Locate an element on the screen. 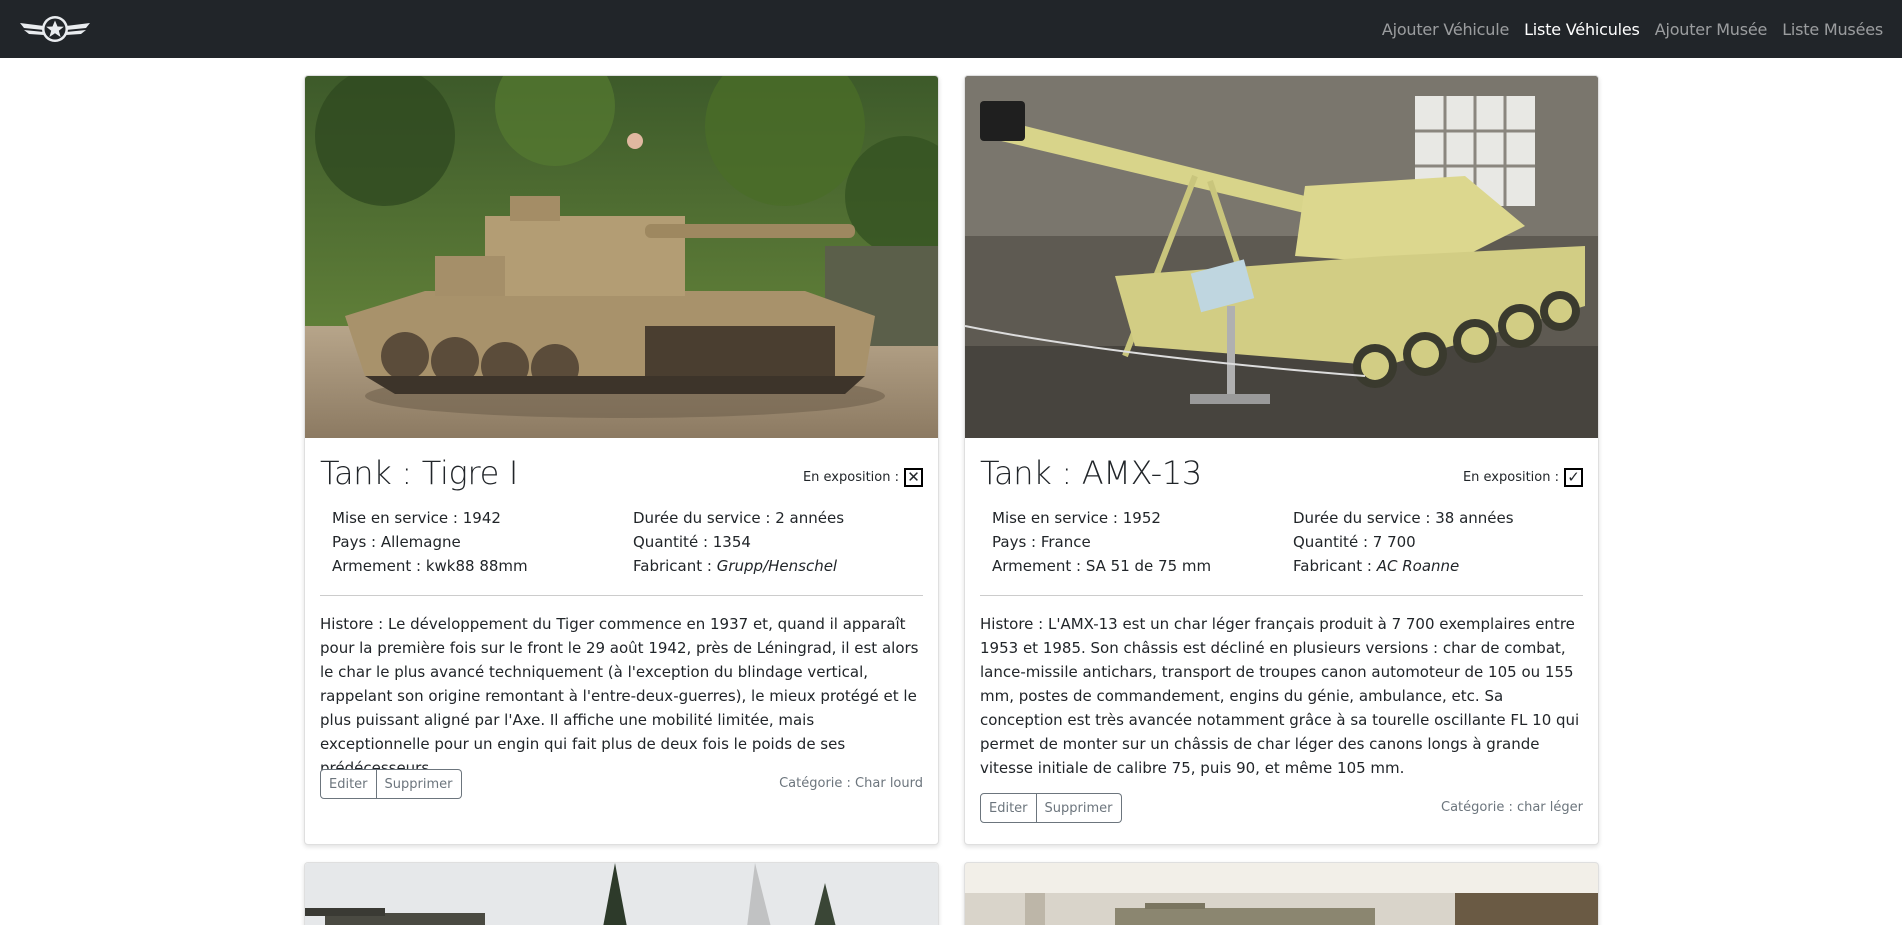  exposition-checkbox: ✕ is located at coordinates (913, 477).